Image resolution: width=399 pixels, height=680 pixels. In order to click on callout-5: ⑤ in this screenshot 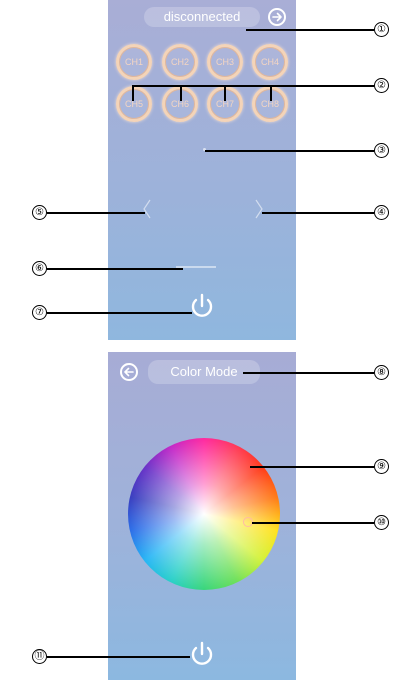, I will do `click(39, 212)`.